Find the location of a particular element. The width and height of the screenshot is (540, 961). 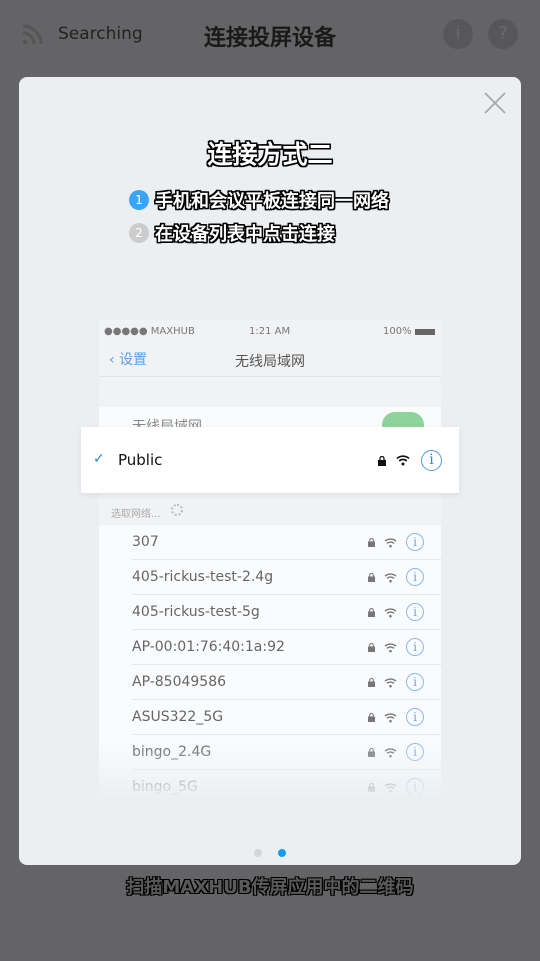

method-title: 连接方式二 is located at coordinates (270, 154).